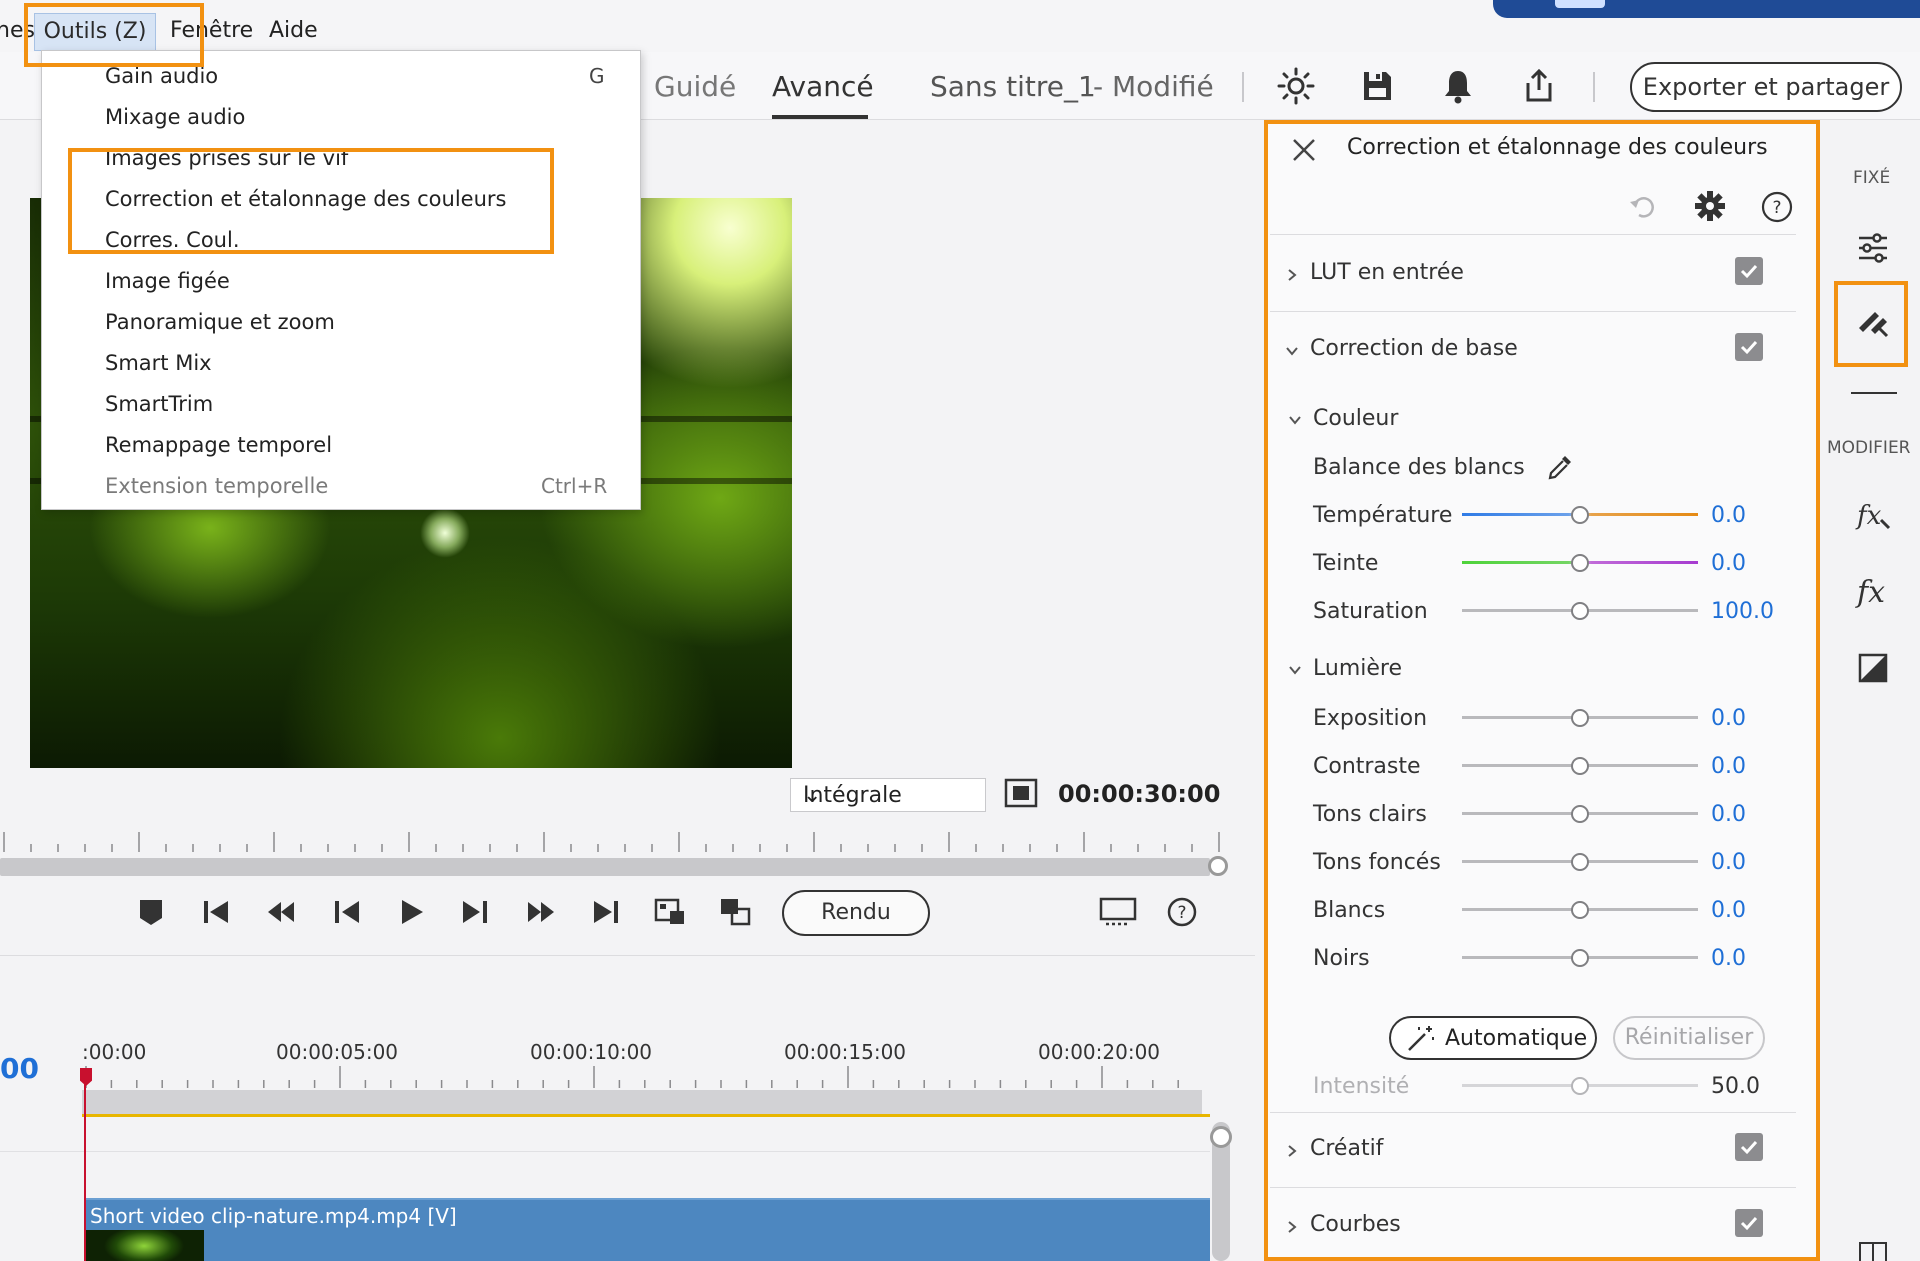 This screenshot has width=1920, height=1261. Describe the element at coordinates (1357, 668) in the screenshot. I see `section-light: Lumière` at that location.